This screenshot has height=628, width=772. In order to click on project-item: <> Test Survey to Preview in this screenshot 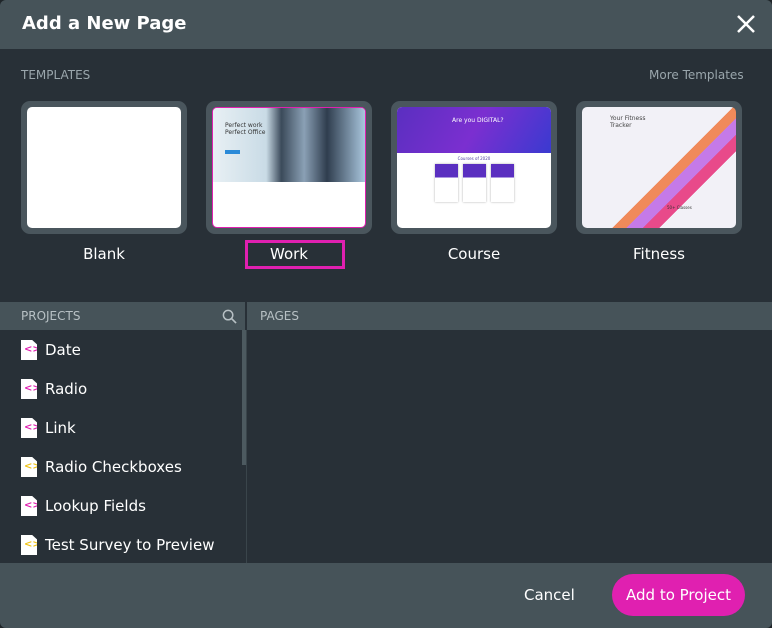, I will do `click(117, 545)`.